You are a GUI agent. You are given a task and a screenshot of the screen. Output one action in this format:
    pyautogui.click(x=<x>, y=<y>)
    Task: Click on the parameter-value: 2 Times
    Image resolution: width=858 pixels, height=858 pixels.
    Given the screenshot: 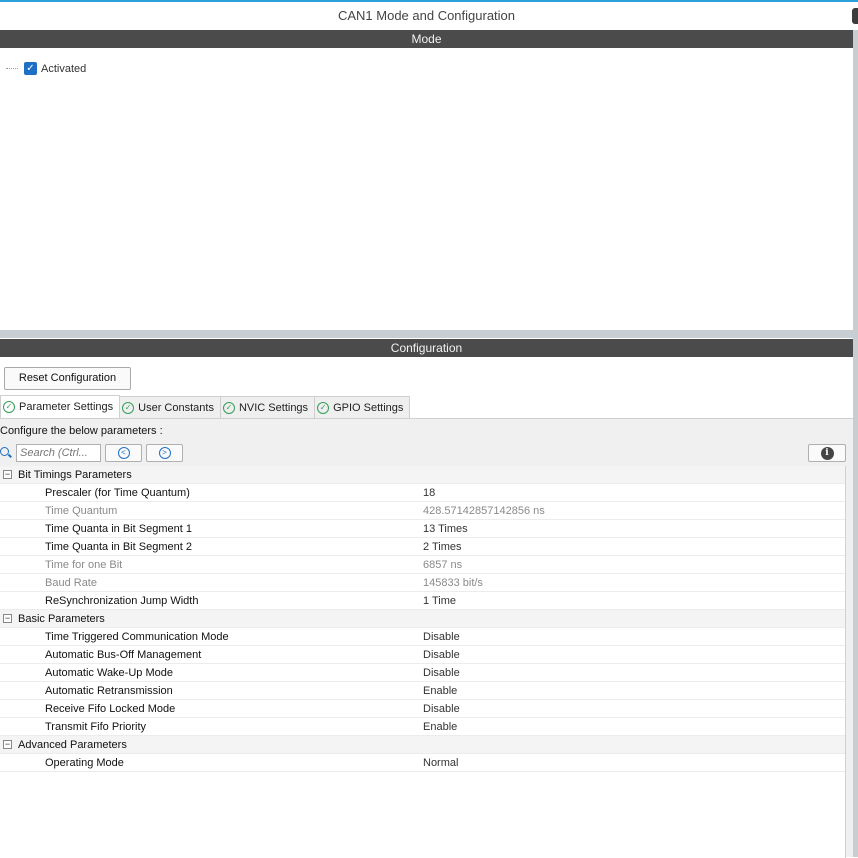 What is the action you would take?
    pyautogui.click(x=634, y=547)
    